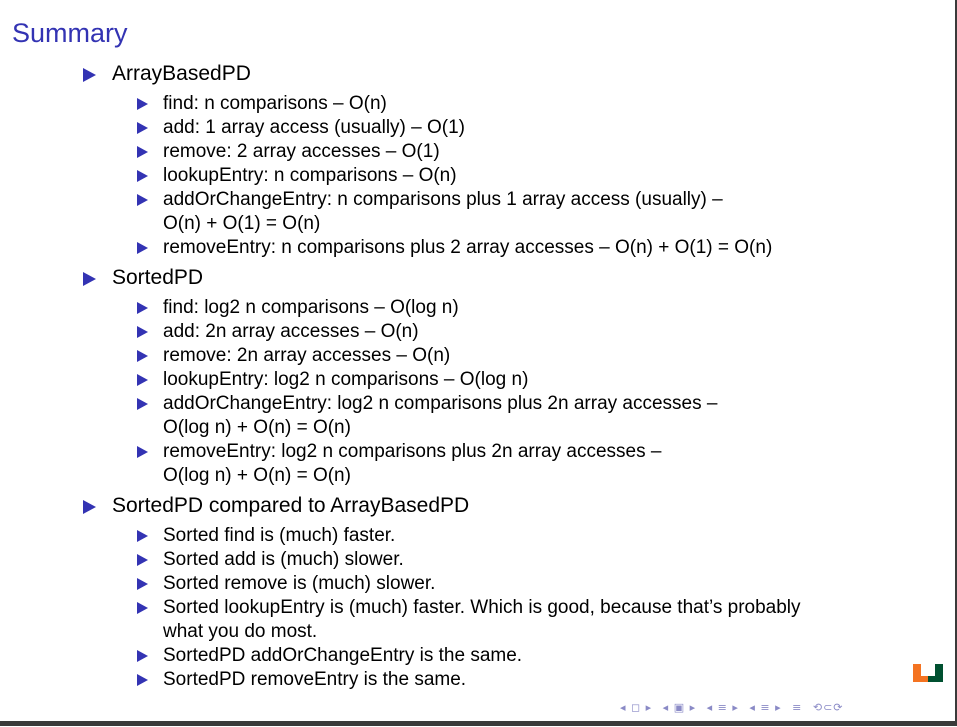 The image size is (957, 727). Describe the element at coordinates (478, 536) in the screenshot. I see `list-item: Sorted find is (much) faster.` at that location.